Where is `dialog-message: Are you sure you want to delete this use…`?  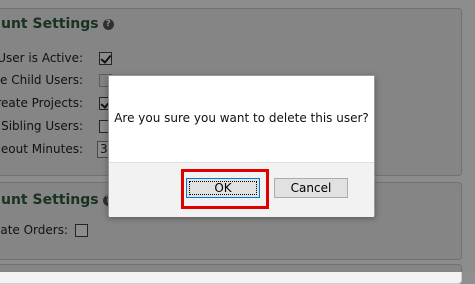
dialog-message: Are you sure you want to delete this use… is located at coordinates (241, 118).